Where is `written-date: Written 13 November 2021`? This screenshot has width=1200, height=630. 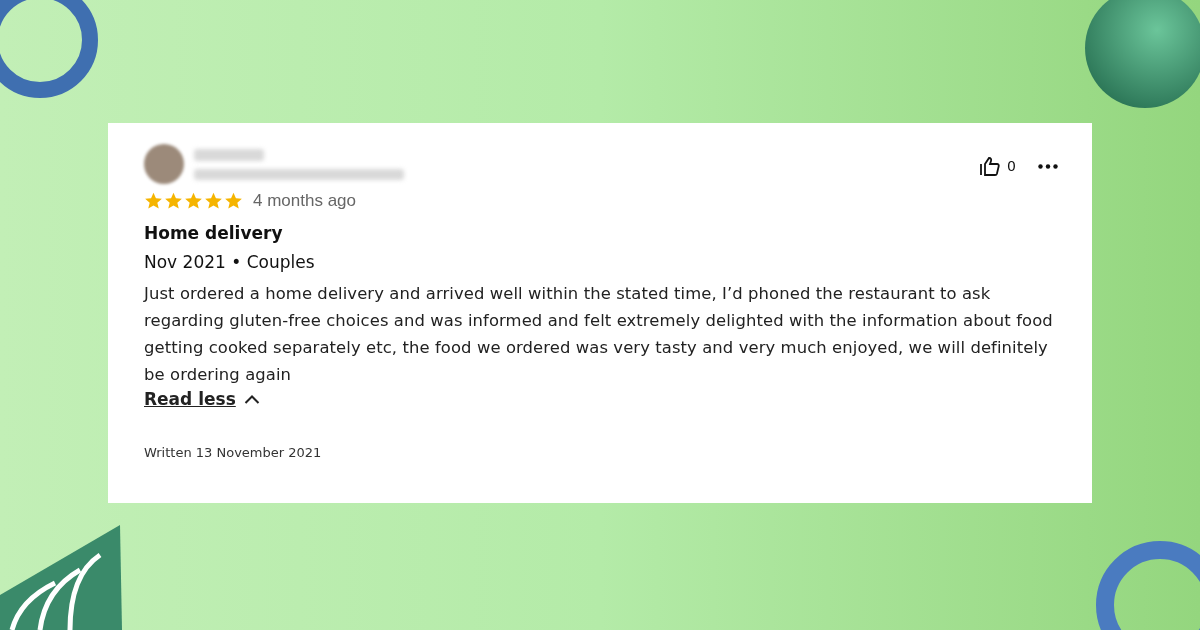
written-date: Written 13 November 2021 is located at coordinates (233, 452).